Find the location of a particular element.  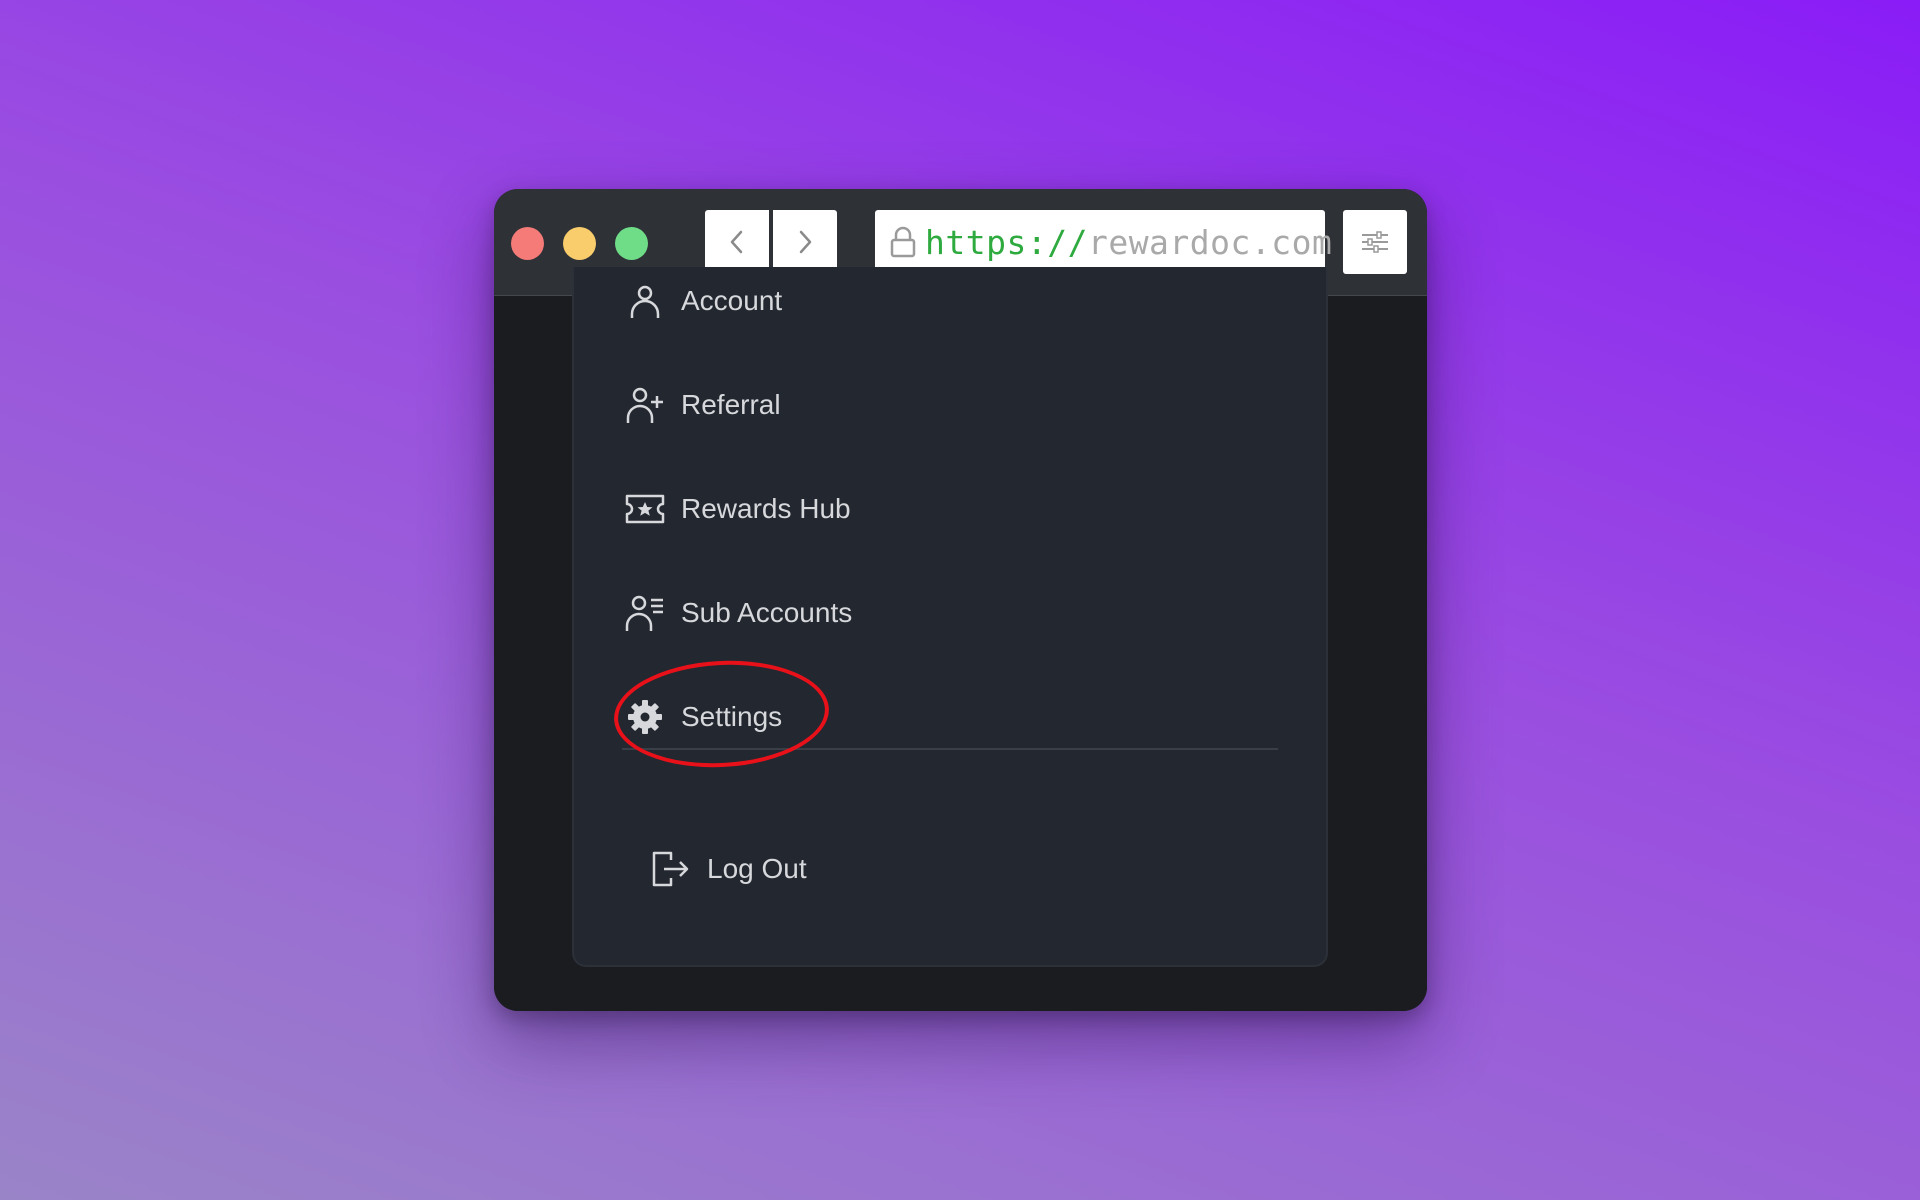

close-window-button is located at coordinates (527, 243).